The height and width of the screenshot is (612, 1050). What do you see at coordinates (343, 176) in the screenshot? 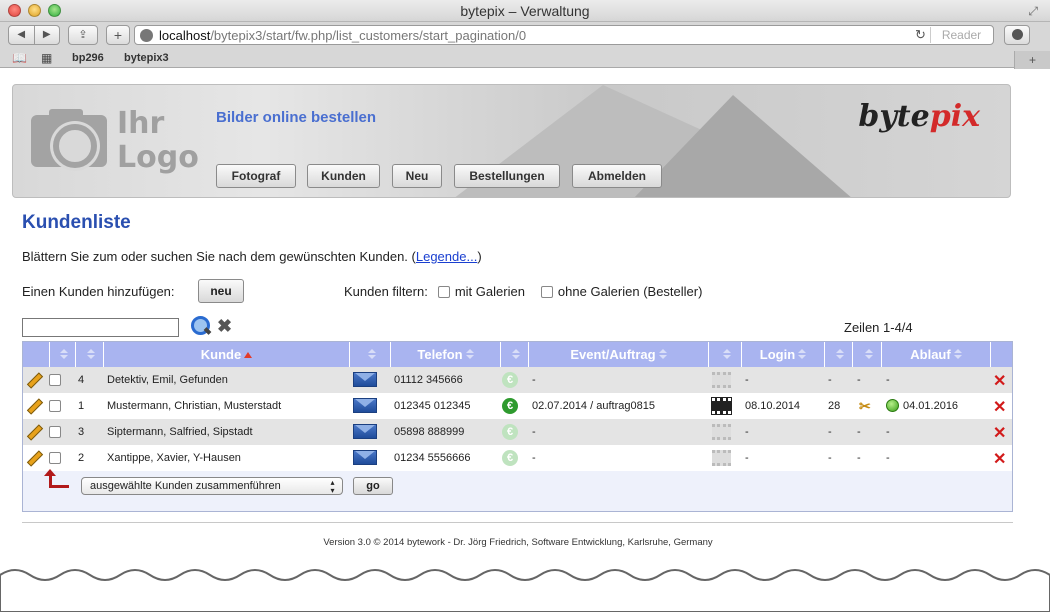
I see `nav-kunden-button: Kunden` at bounding box center [343, 176].